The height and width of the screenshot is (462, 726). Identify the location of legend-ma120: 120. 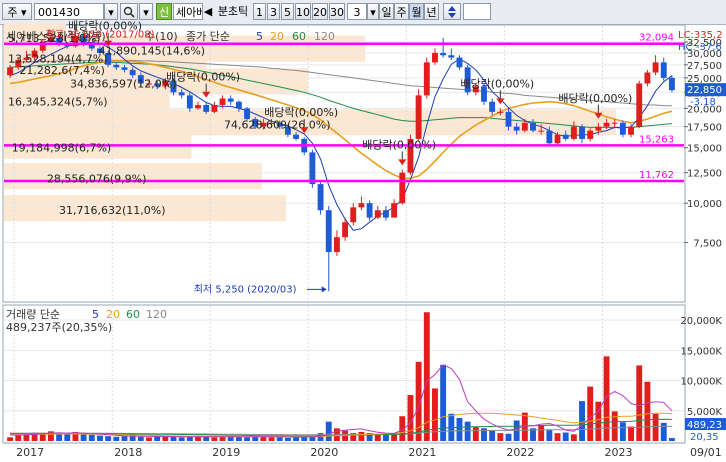
(324, 36).